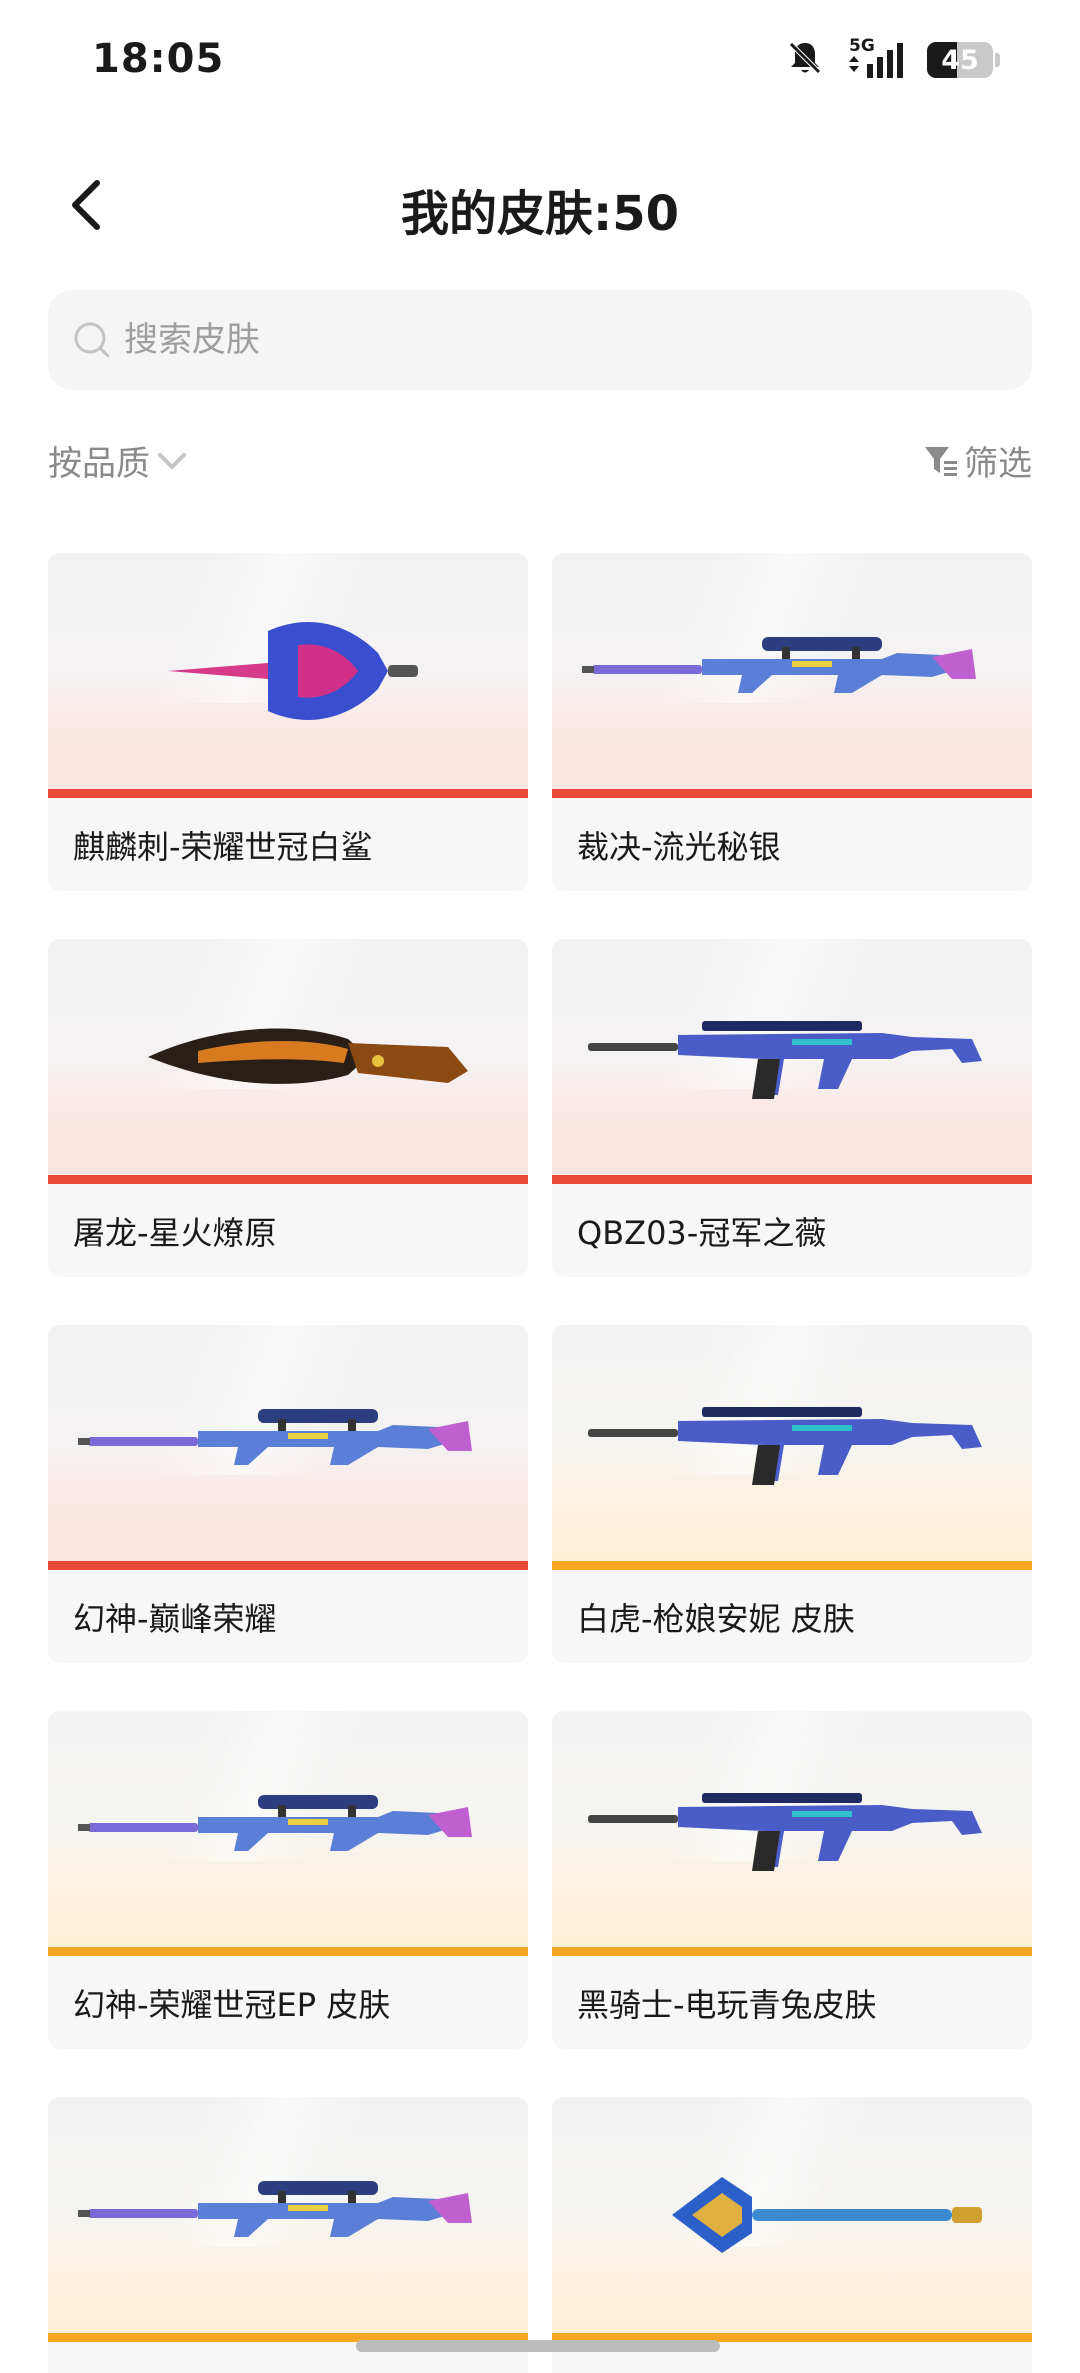 Image resolution: width=1080 pixels, height=2373 pixels. I want to click on skin-name: 裁决-流光秘银, so click(792, 844).